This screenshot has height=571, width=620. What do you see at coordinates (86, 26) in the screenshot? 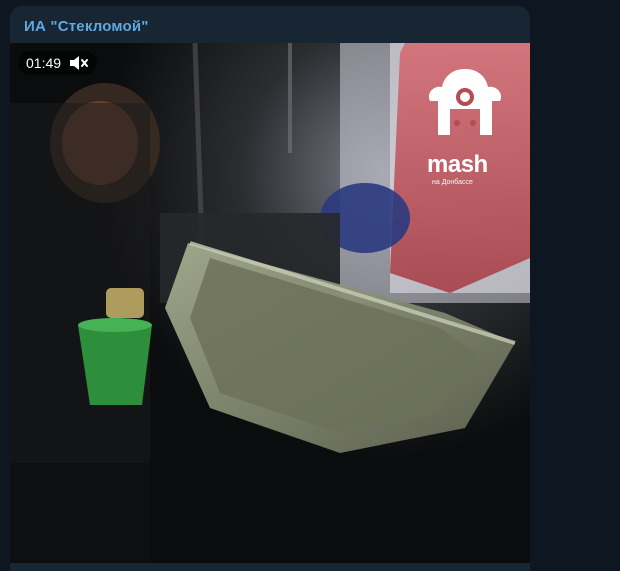
I see `channel-name: ИА "Стекломой"` at bounding box center [86, 26].